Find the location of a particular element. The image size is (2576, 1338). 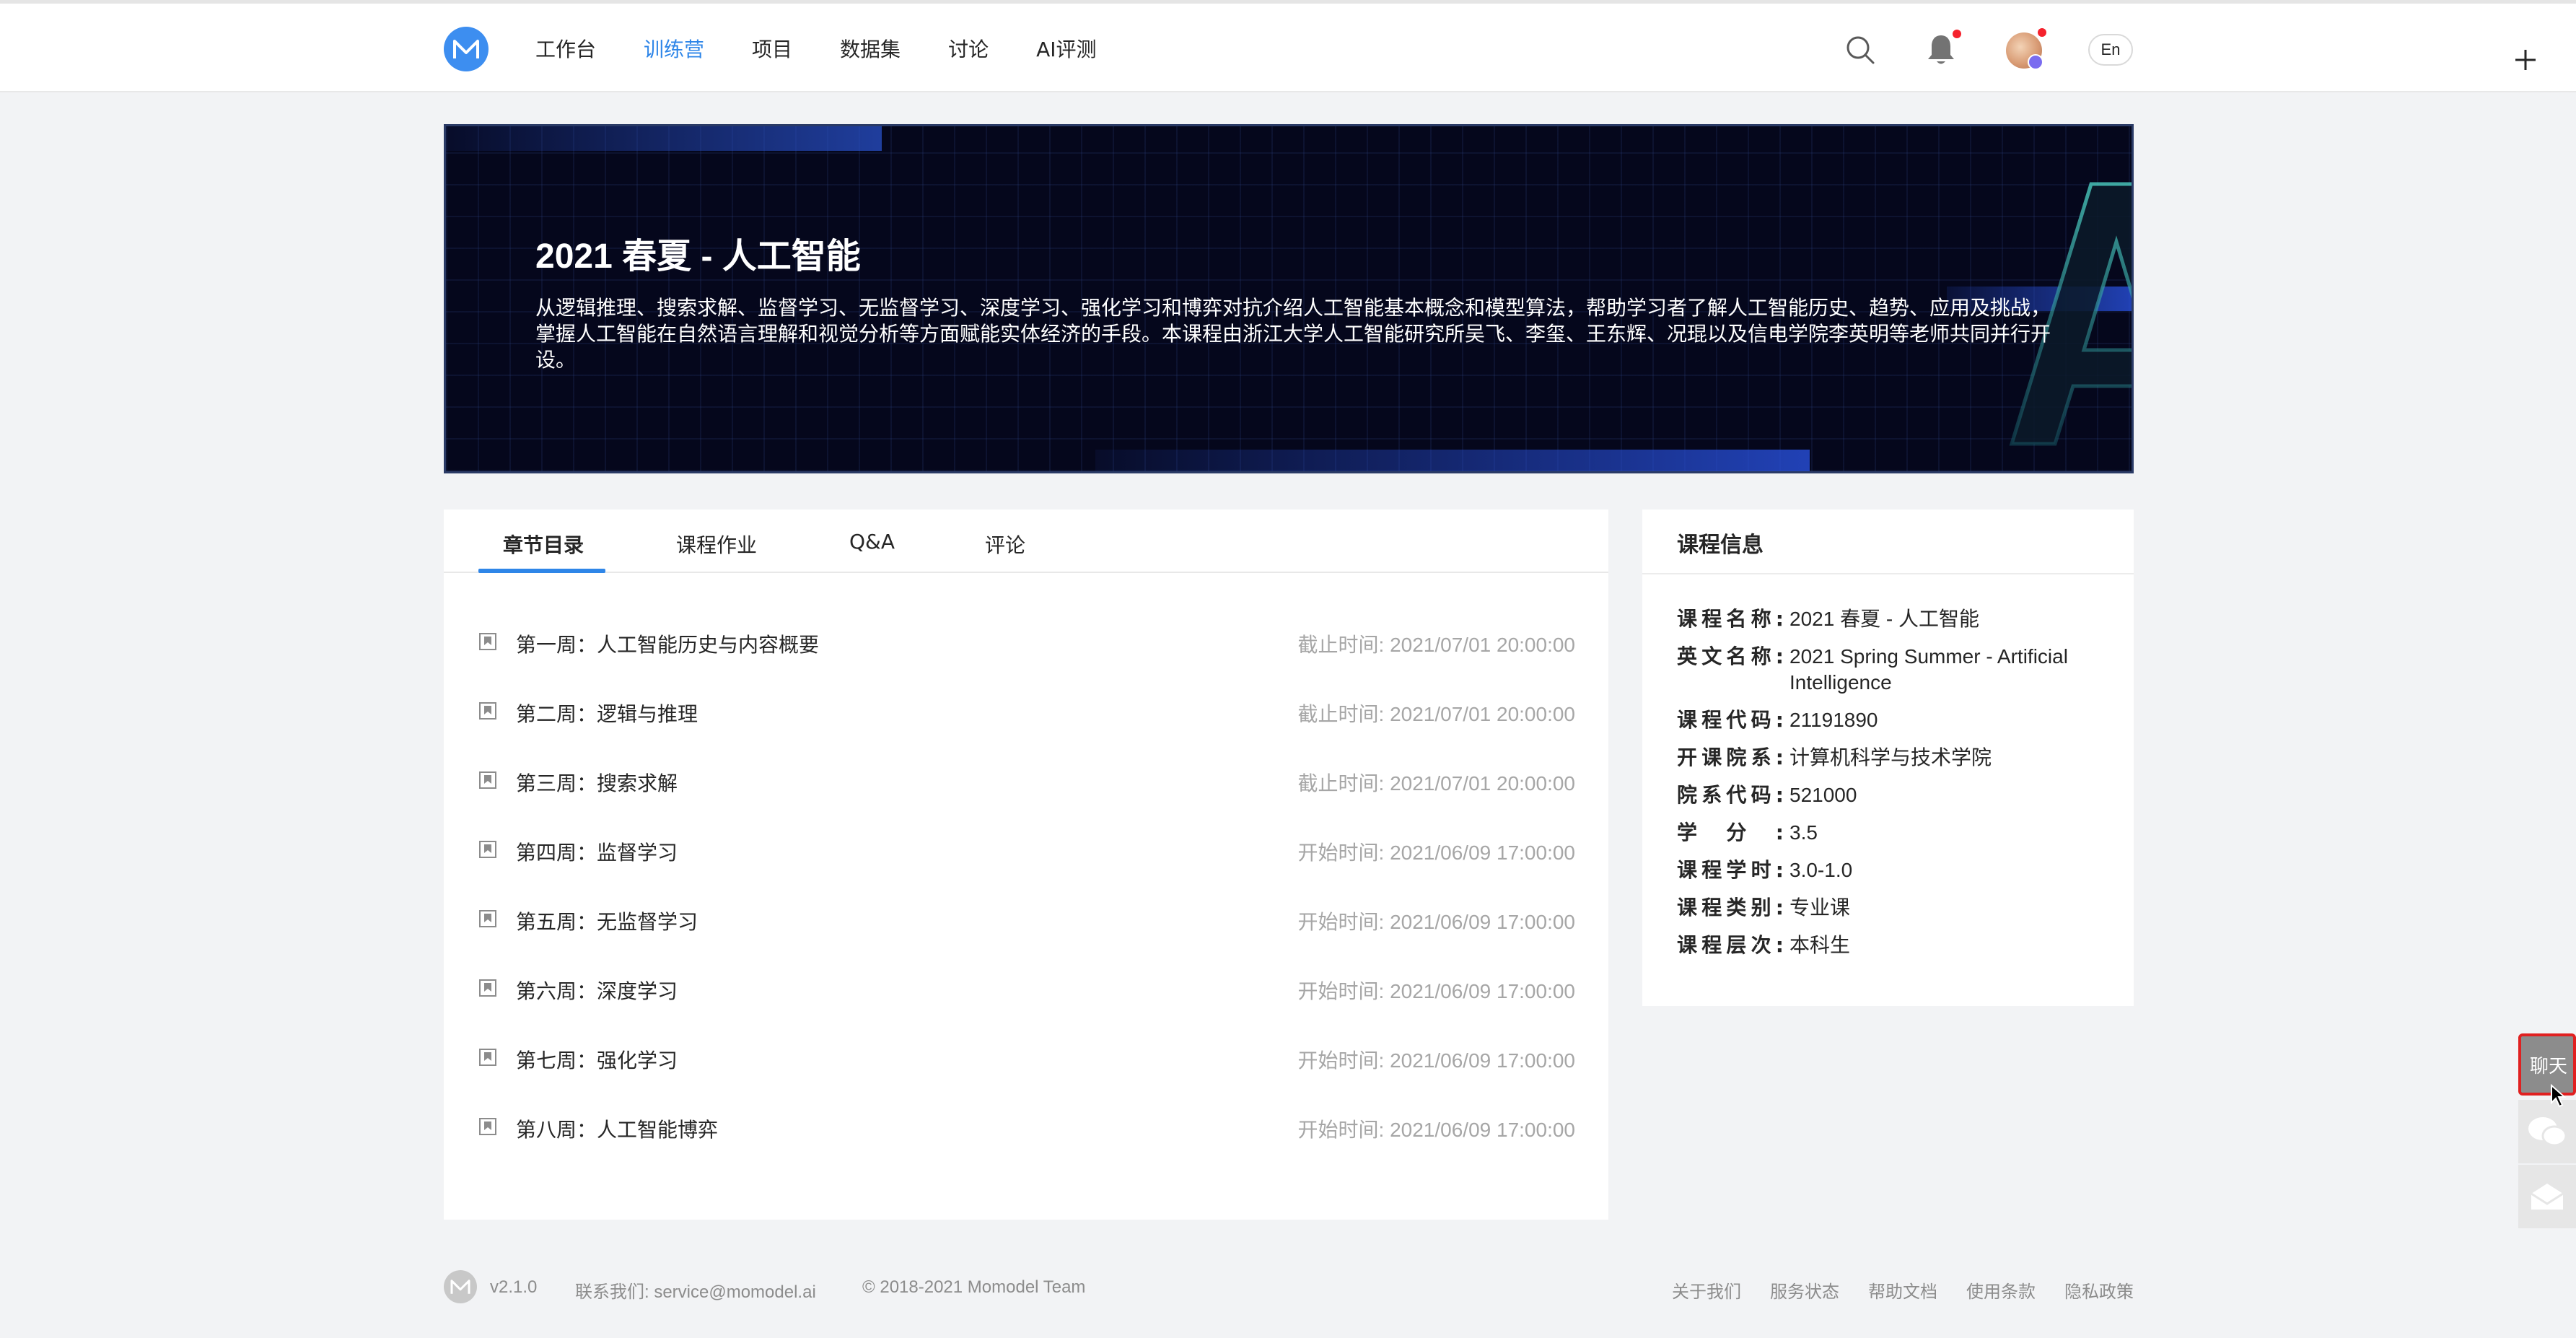

avatar-badge-icon is located at coordinates (2035, 62).